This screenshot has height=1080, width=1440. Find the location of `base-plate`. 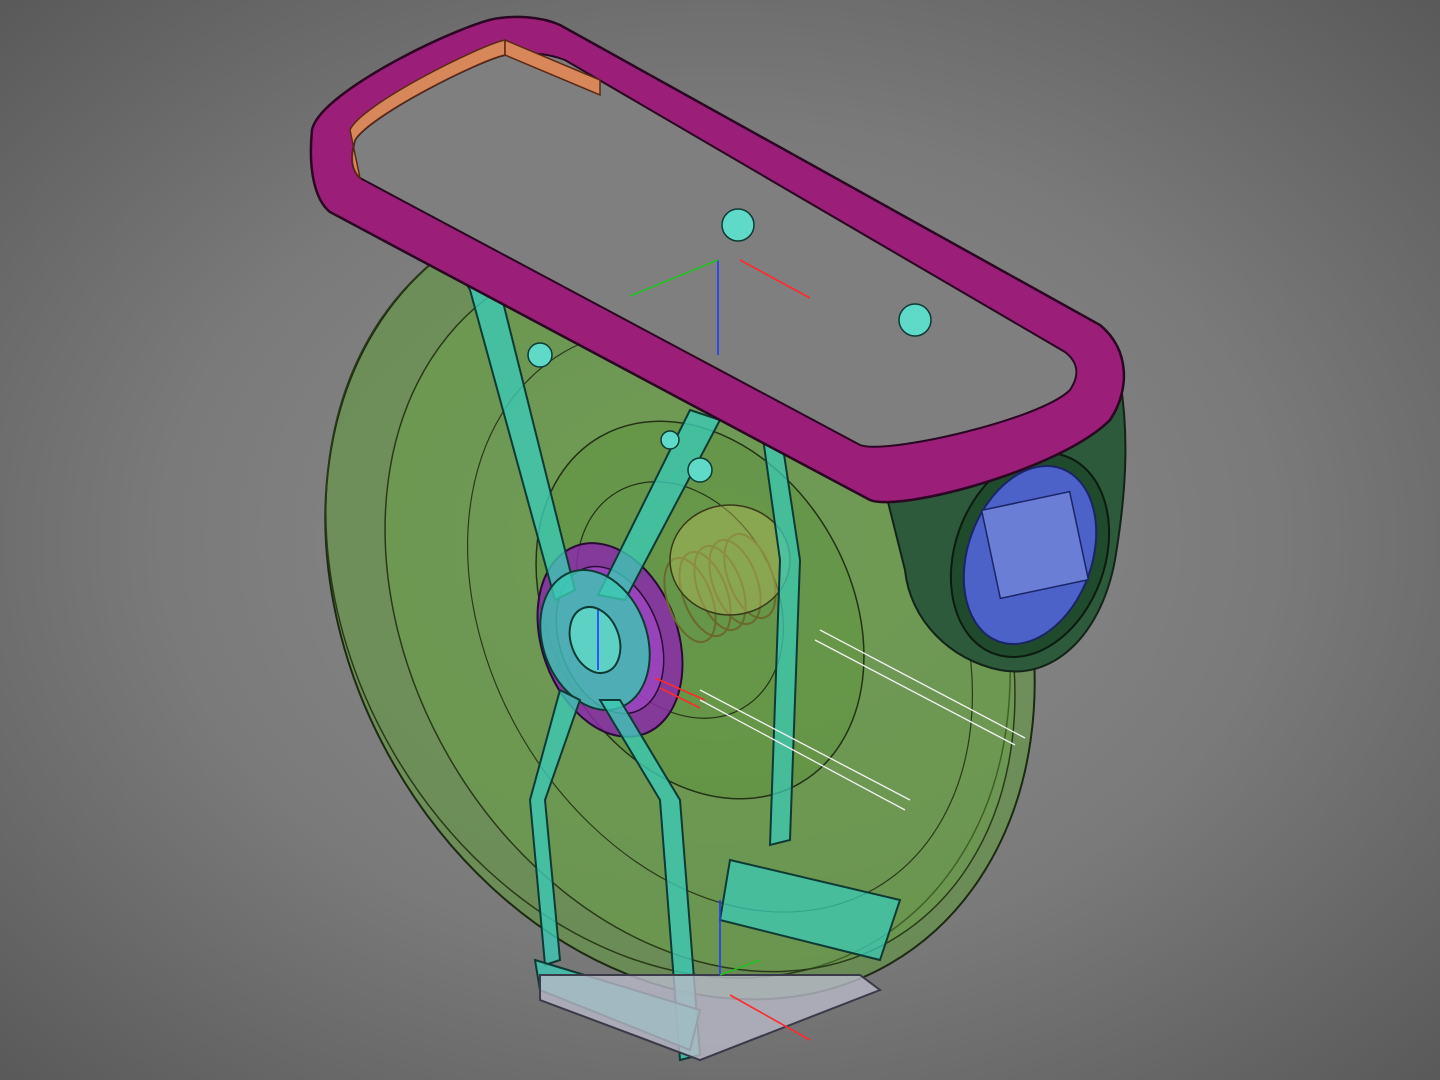

base-plate is located at coordinates (711, 1018).